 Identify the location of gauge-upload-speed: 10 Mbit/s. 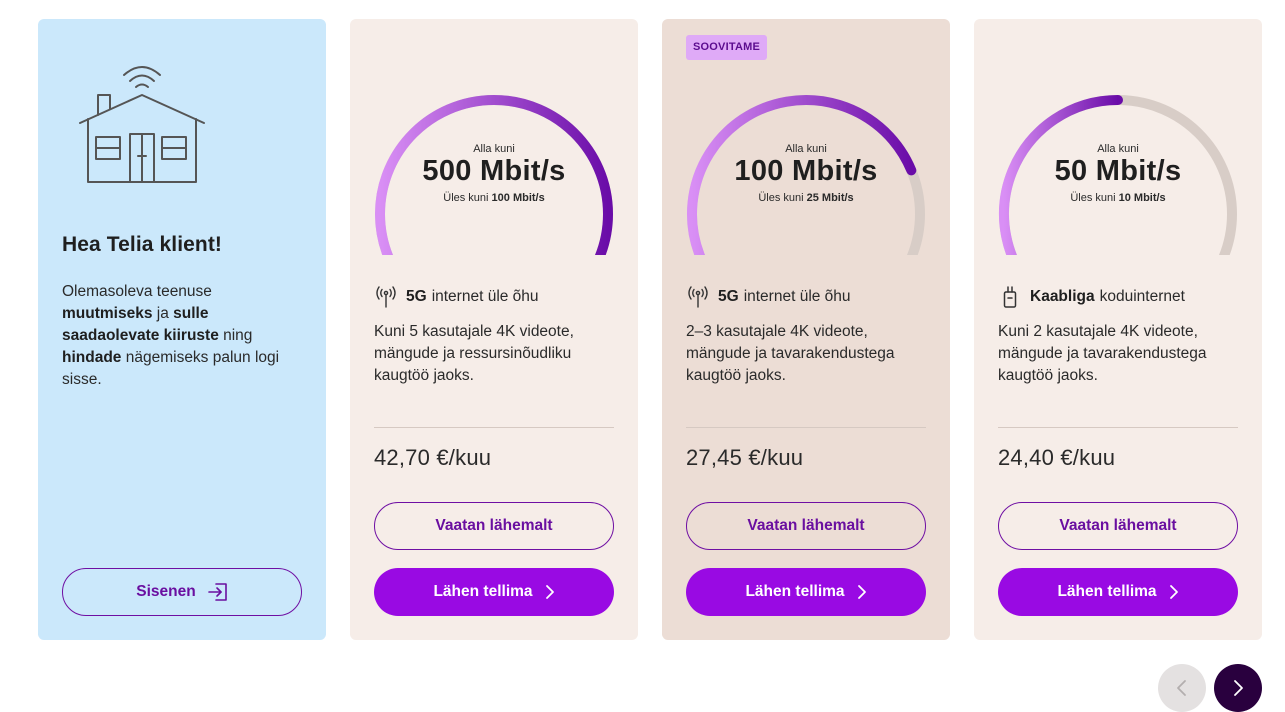
(1142, 198).